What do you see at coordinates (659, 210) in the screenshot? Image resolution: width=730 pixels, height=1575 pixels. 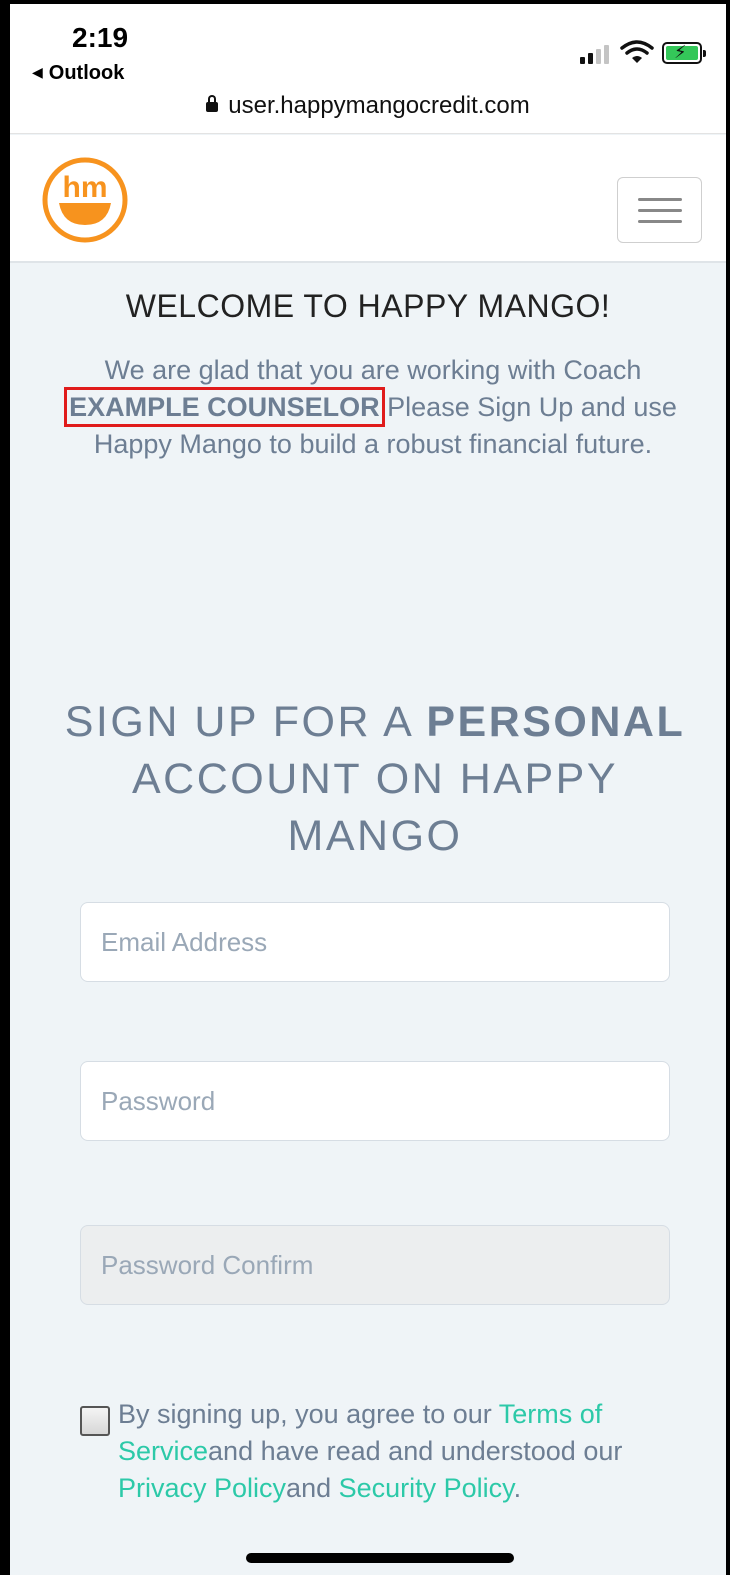 I see `hamburger-menu-button` at bounding box center [659, 210].